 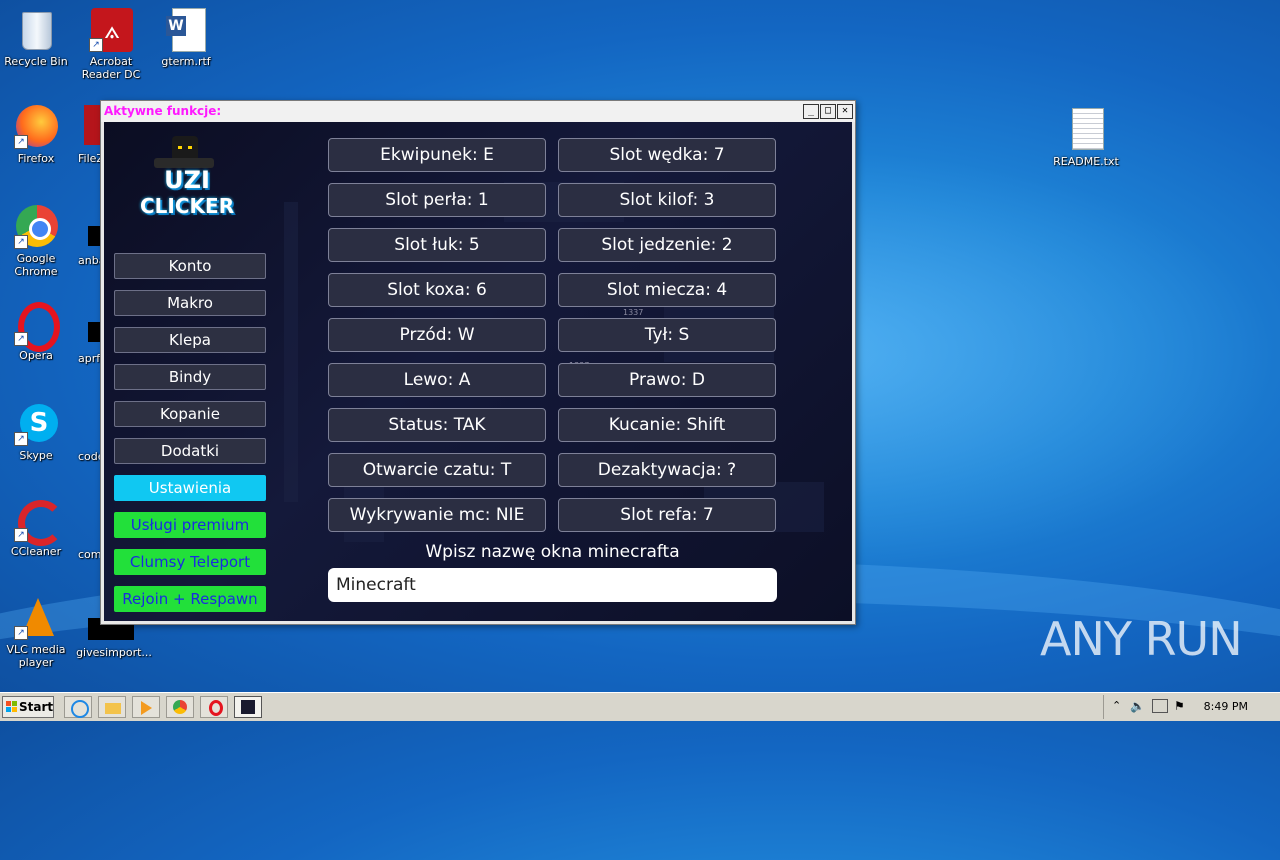 I want to click on setting-slot-luk-button: Slot łuk: 5, so click(x=437, y=245).